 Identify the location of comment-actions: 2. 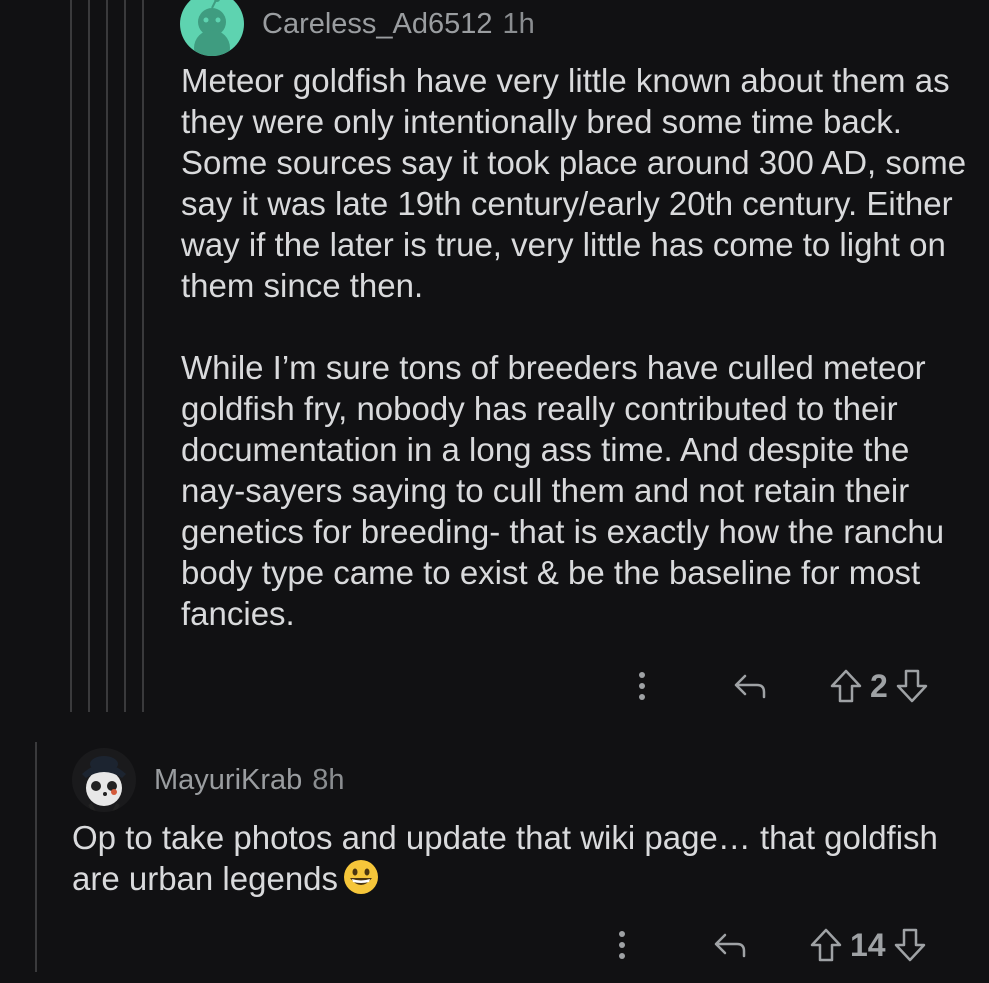
(776, 686).